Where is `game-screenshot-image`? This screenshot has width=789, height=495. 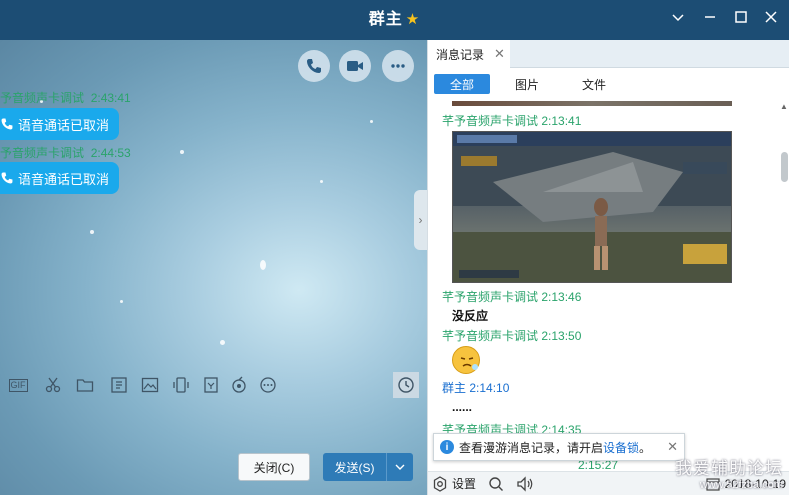
game-screenshot-image is located at coordinates (592, 207).